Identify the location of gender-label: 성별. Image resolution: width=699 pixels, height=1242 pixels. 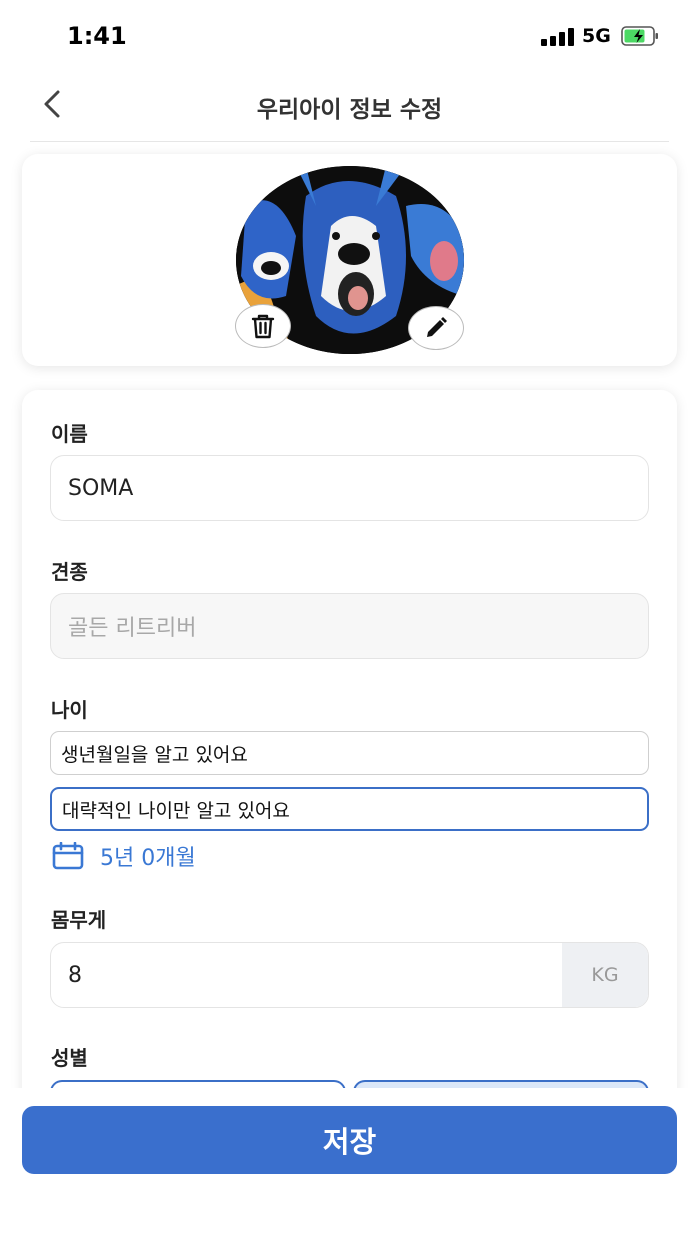
(69, 1058).